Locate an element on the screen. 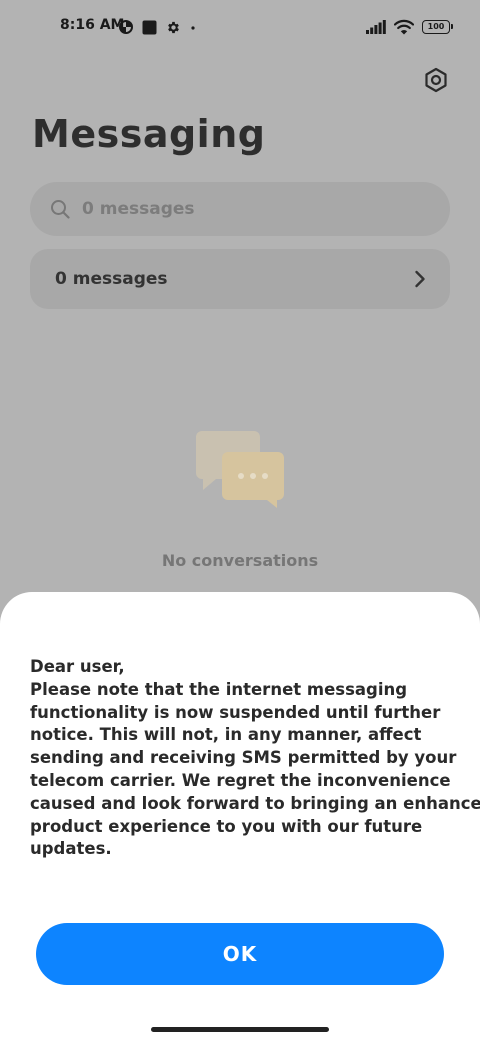 Image resolution: width=480 pixels, height=1040 pixels. battery-level: 100 is located at coordinates (436, 26).